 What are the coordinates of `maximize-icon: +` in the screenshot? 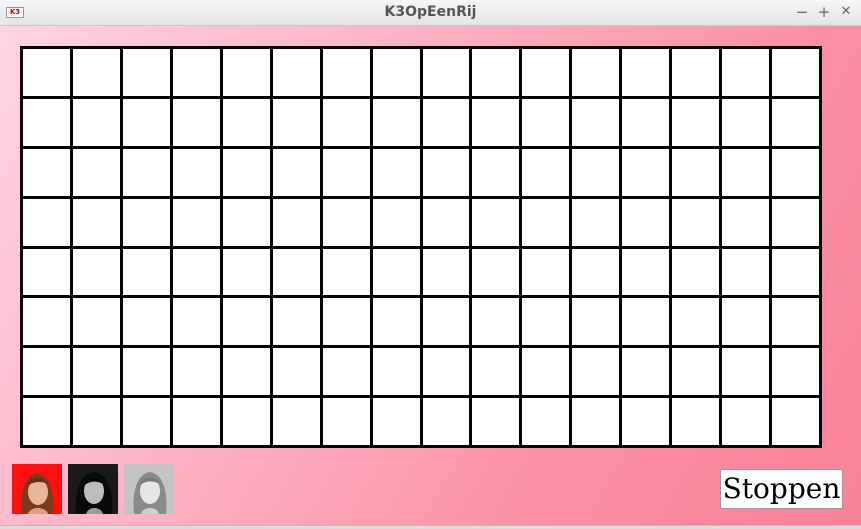 It's located at (824, 12).